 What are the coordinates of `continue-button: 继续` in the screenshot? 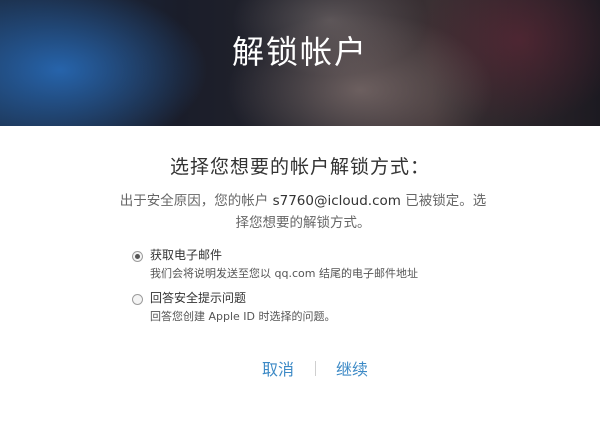 It's located at (352, 370).